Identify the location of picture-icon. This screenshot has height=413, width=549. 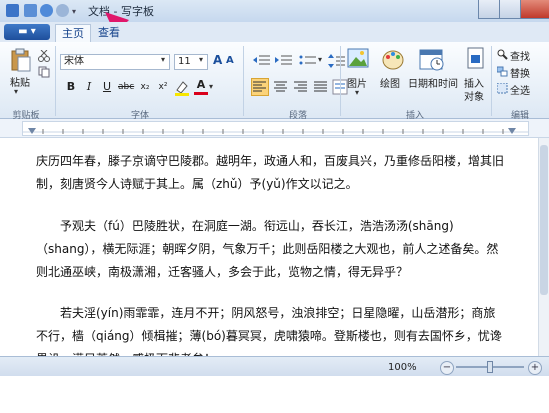
(358, 59).